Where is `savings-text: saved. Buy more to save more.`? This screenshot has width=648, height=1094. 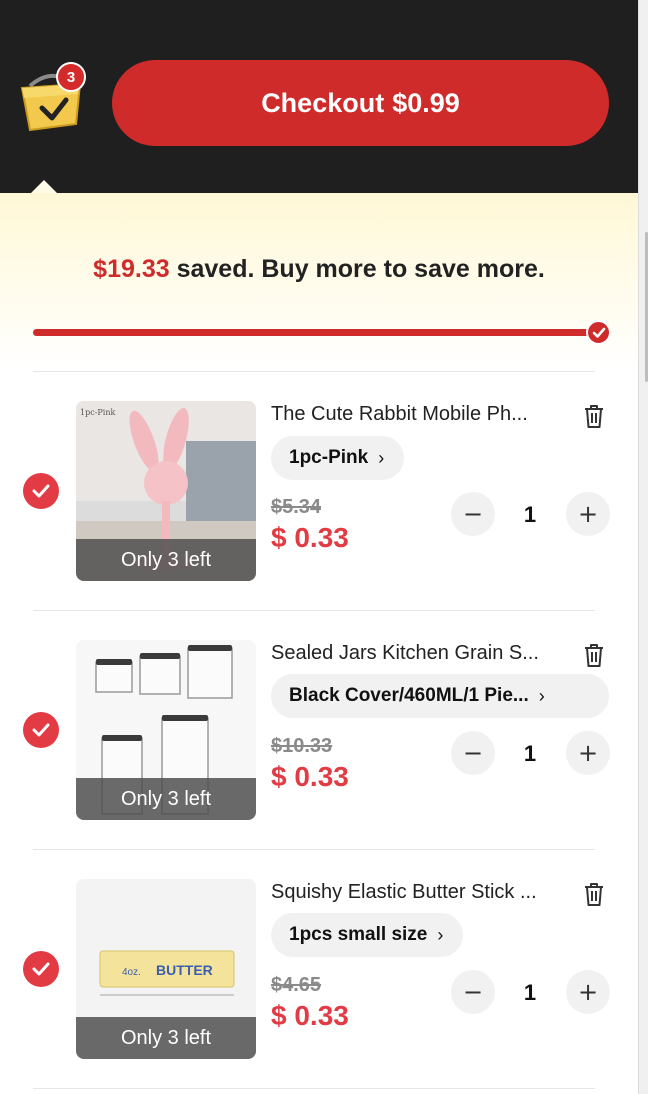
savings-text: saved. Buy more to save more. is located at coordinates (360, 269).